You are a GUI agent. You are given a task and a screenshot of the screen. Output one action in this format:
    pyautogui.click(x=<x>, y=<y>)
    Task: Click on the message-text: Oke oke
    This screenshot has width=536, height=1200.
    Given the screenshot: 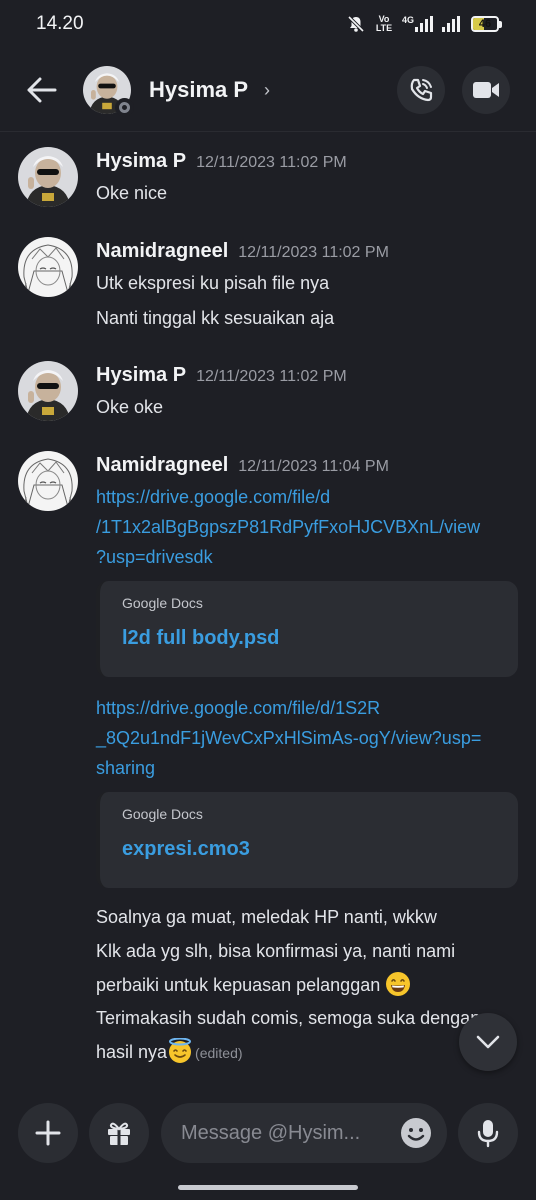 What is the action you would take?
    pyautogui.click(x=129, y=407)
    